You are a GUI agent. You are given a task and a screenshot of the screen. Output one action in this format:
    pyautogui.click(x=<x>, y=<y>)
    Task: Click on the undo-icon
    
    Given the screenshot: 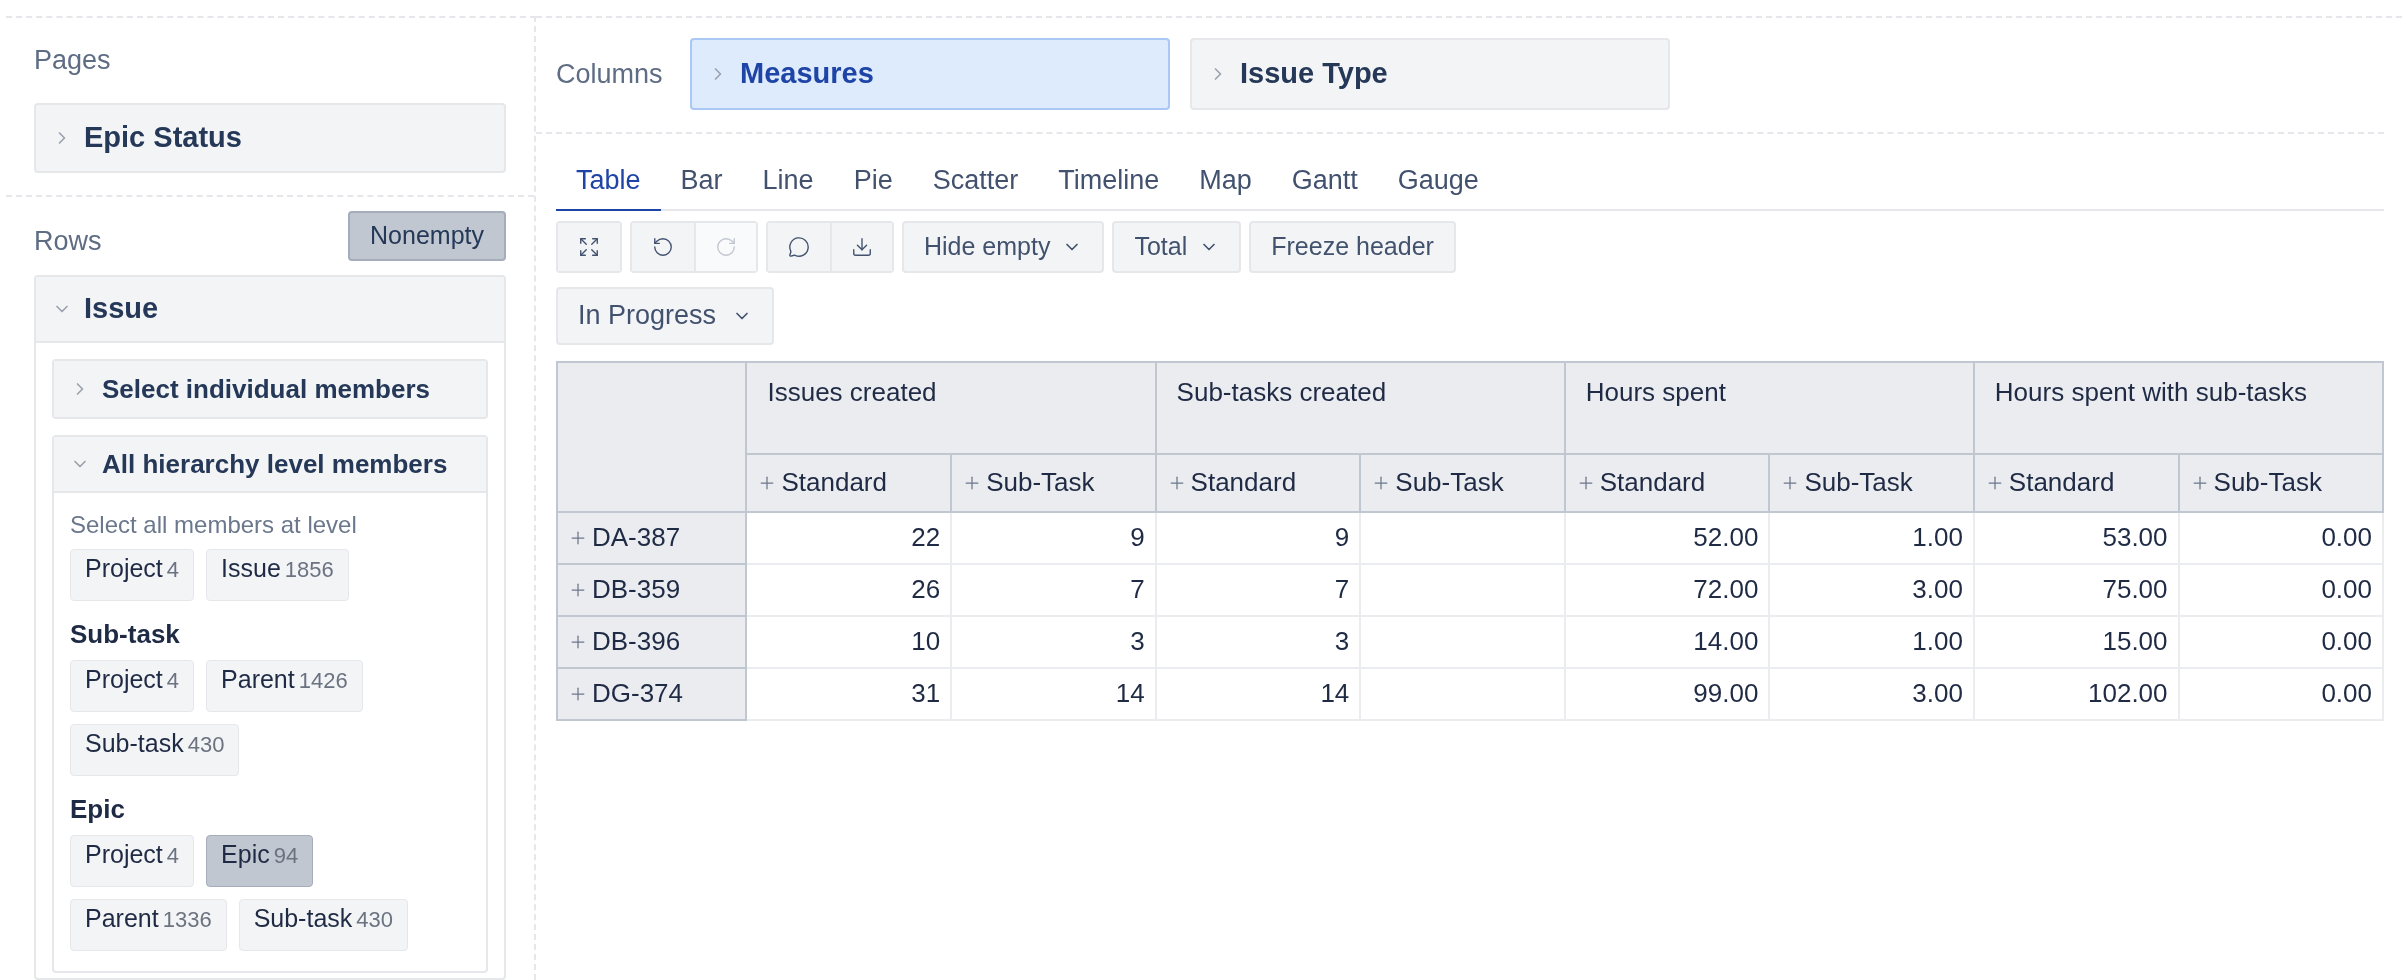 What is the action you would take?
    pyautogui.click(x=663, y=246)
    